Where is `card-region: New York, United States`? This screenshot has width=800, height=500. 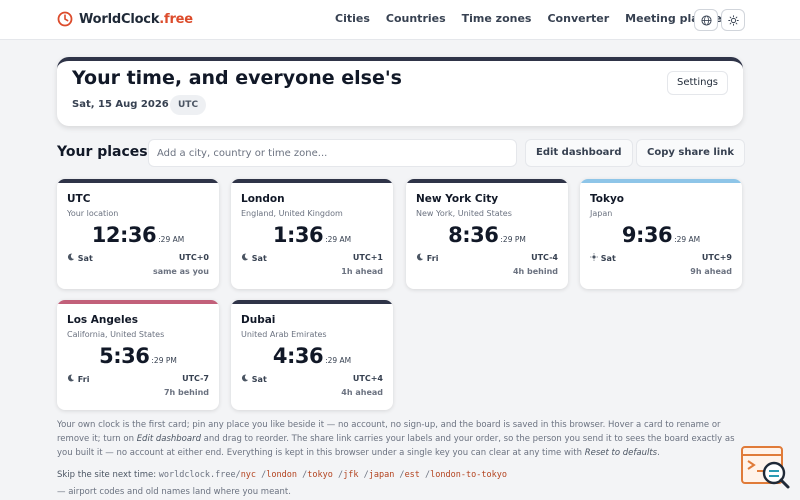 card-region: New York, United States is located at coordinates (464, 213).